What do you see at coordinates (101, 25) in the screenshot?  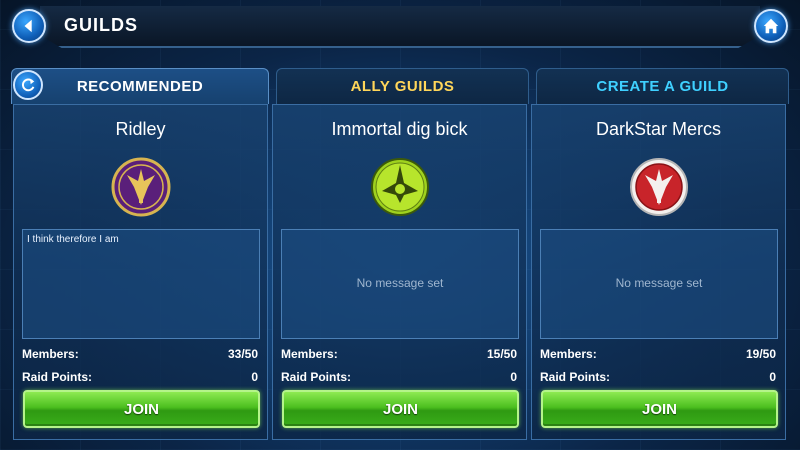 I see `page-title: GUILDS` at bounding box center [101, 25].